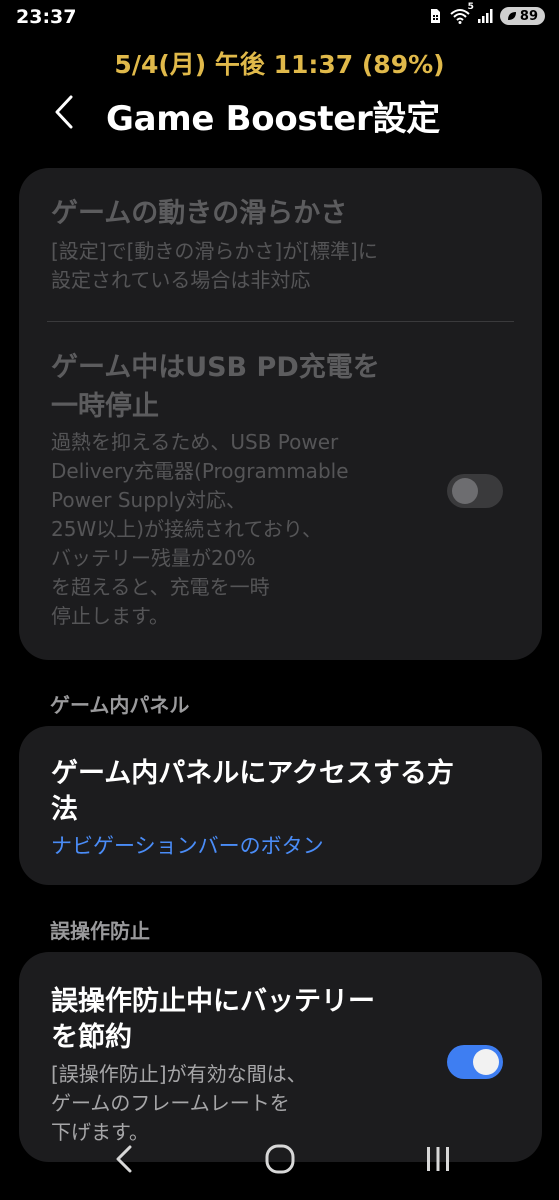 This screenshot has width=559, height=1200. Describe the element at coordinates (170, 1103) in the screenshot. I see `block-touches-desc-line: ゲームのフレームレートを` at that location.